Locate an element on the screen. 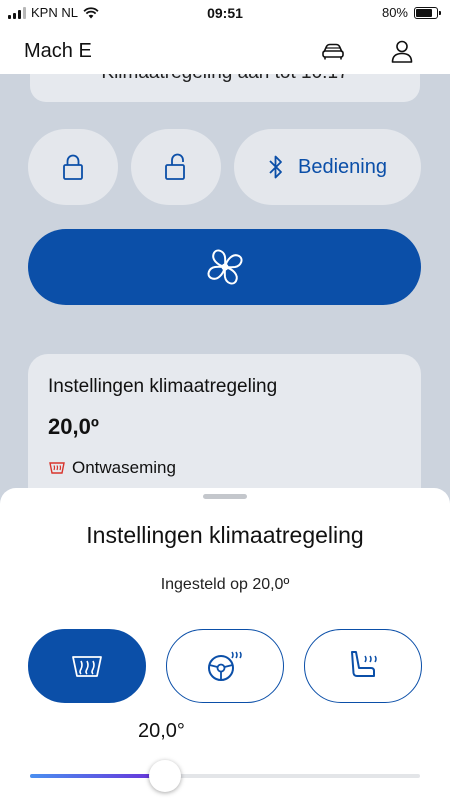 The width and height of the screenshot is (450, 800). defrost-label: Ontwaseming is located at coordinates (124, 467).